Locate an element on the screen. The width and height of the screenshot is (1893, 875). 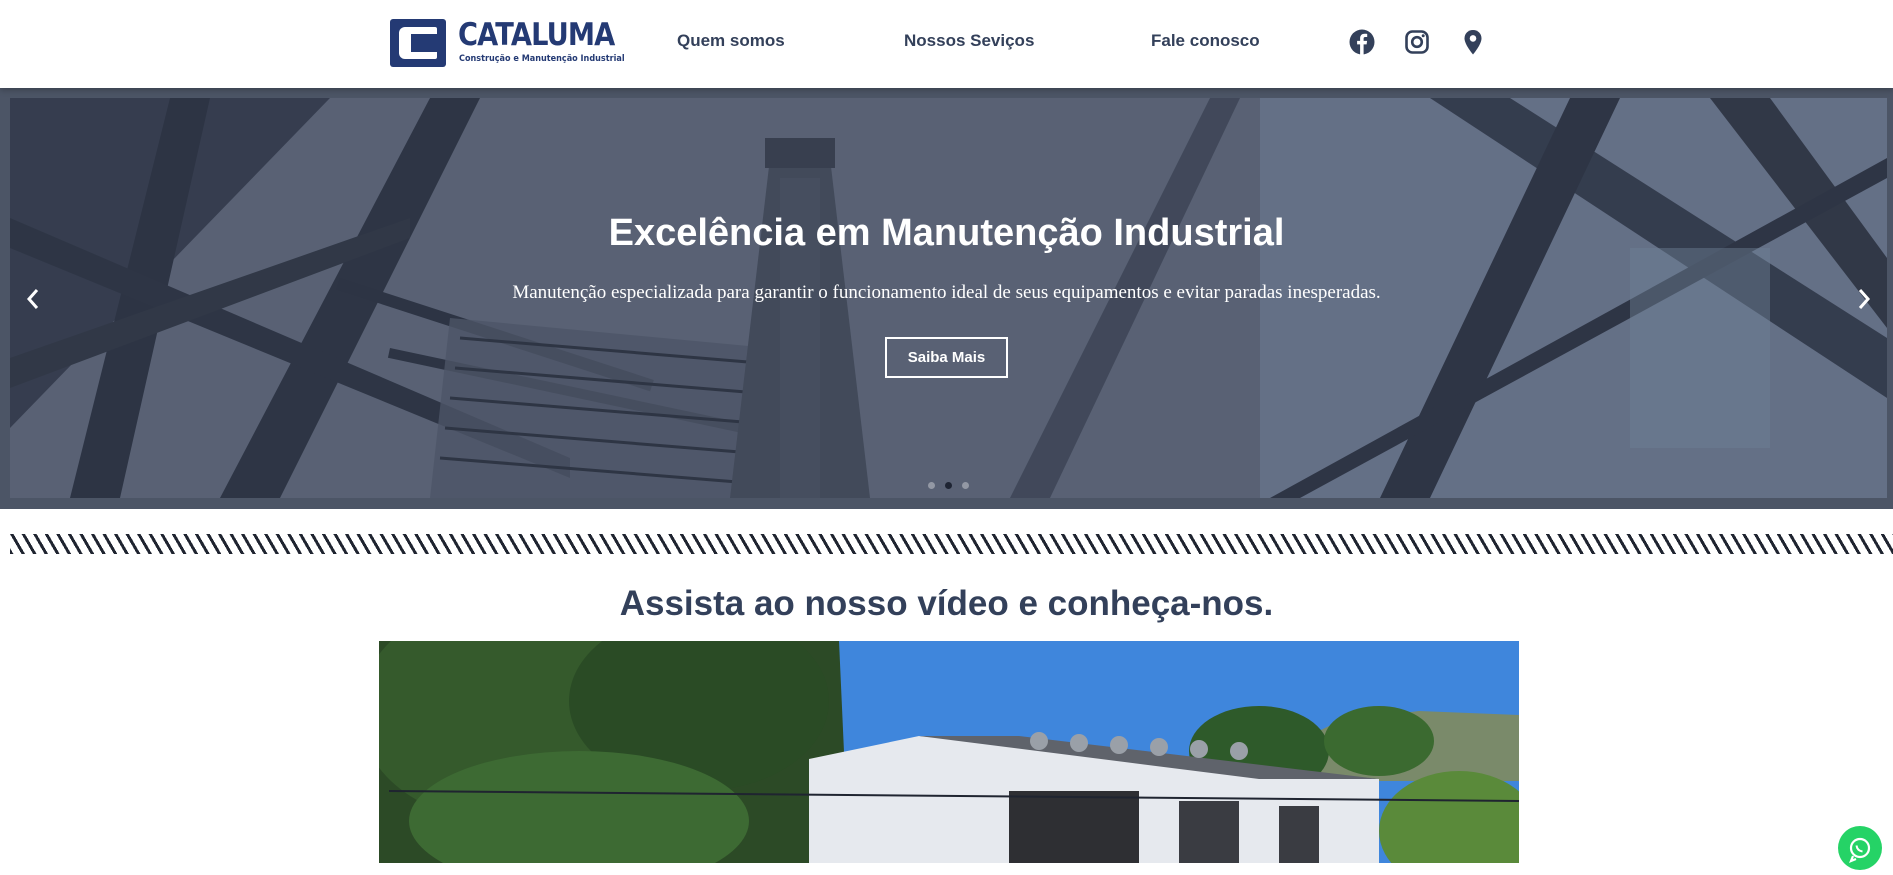
whatsapp-icon is located at coordinates (1860, 850).